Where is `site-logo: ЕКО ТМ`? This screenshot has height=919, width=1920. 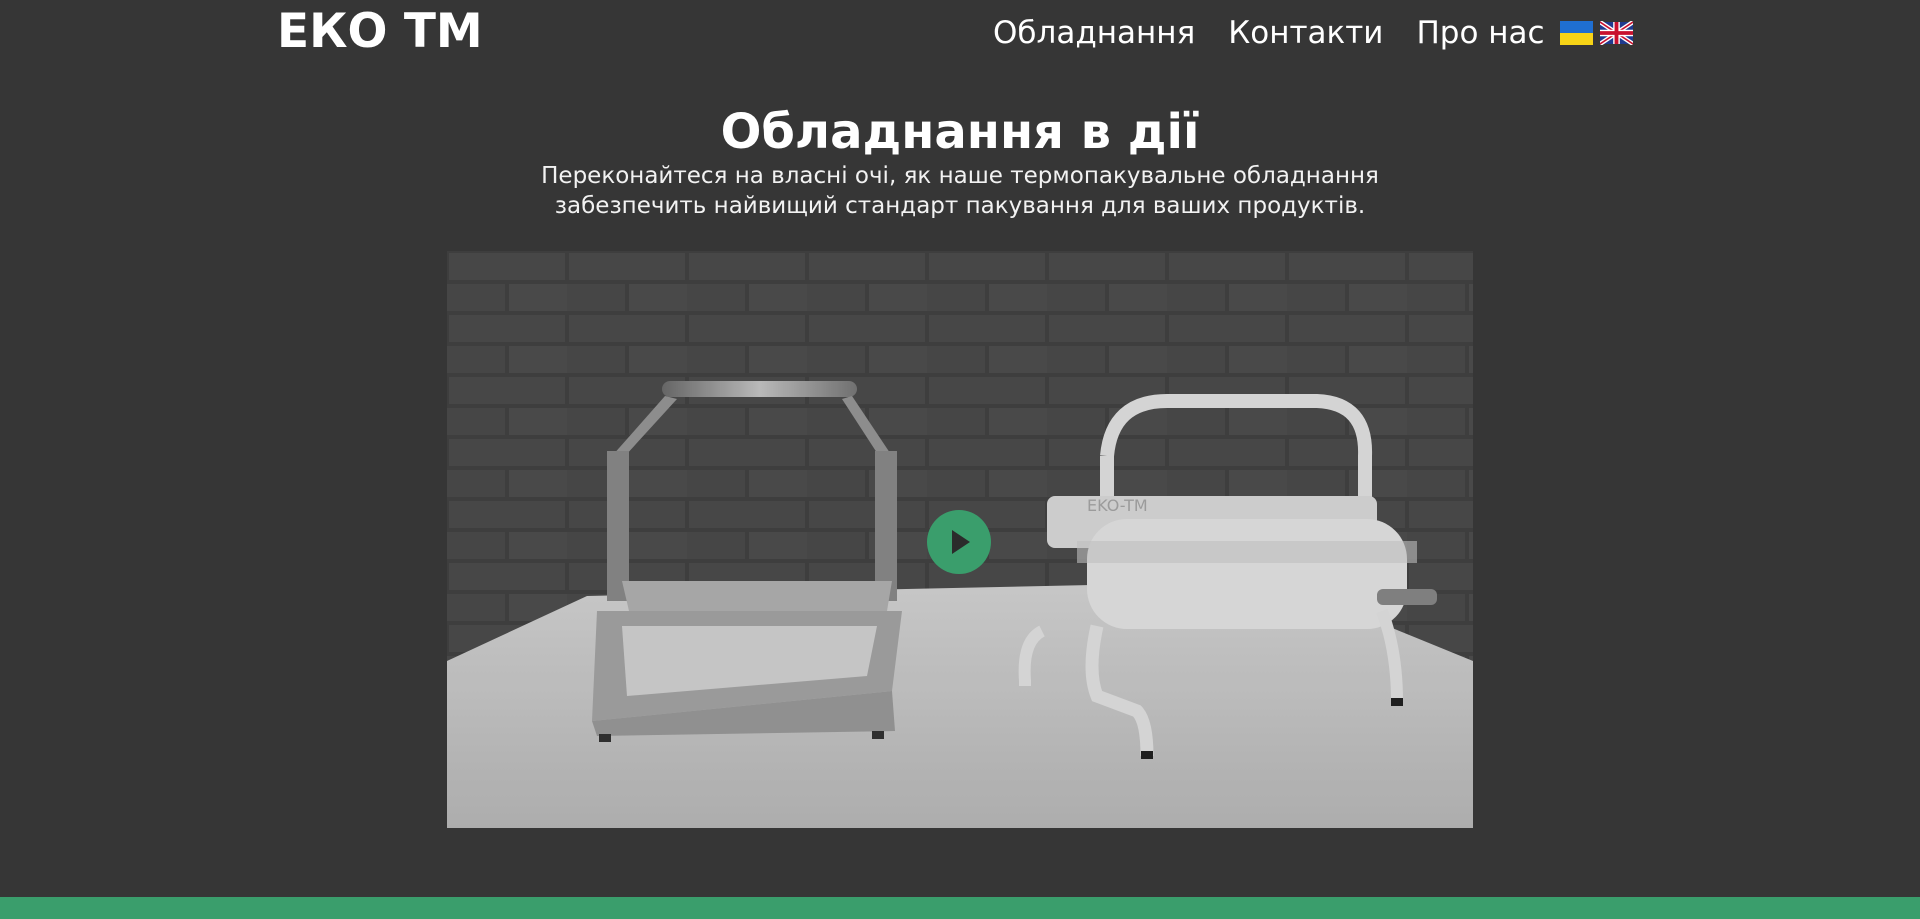
site-logo: ЕКО ТМ is located at coordinates (380, 32).